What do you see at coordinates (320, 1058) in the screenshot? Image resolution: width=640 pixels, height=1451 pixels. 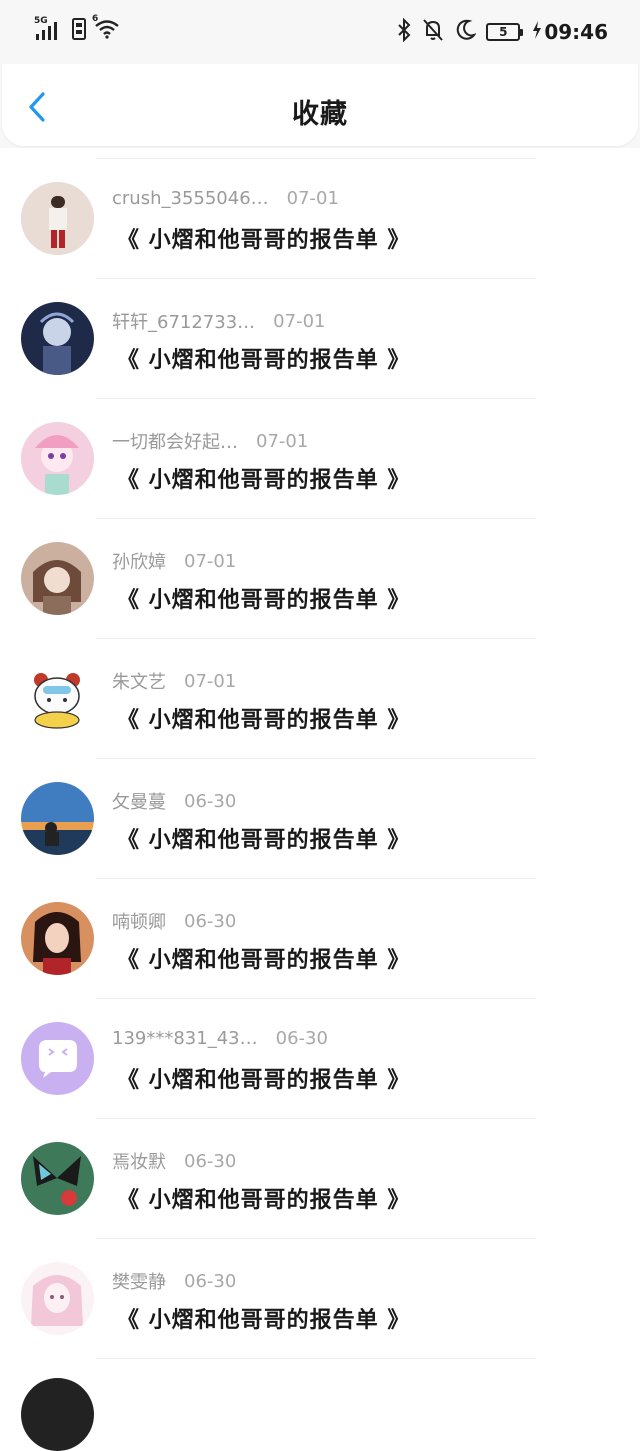 I see `list-item: 139***831_43… 06-30 《 小熠和他哥哥的报告单 》` at bounding box center [320, 1058].